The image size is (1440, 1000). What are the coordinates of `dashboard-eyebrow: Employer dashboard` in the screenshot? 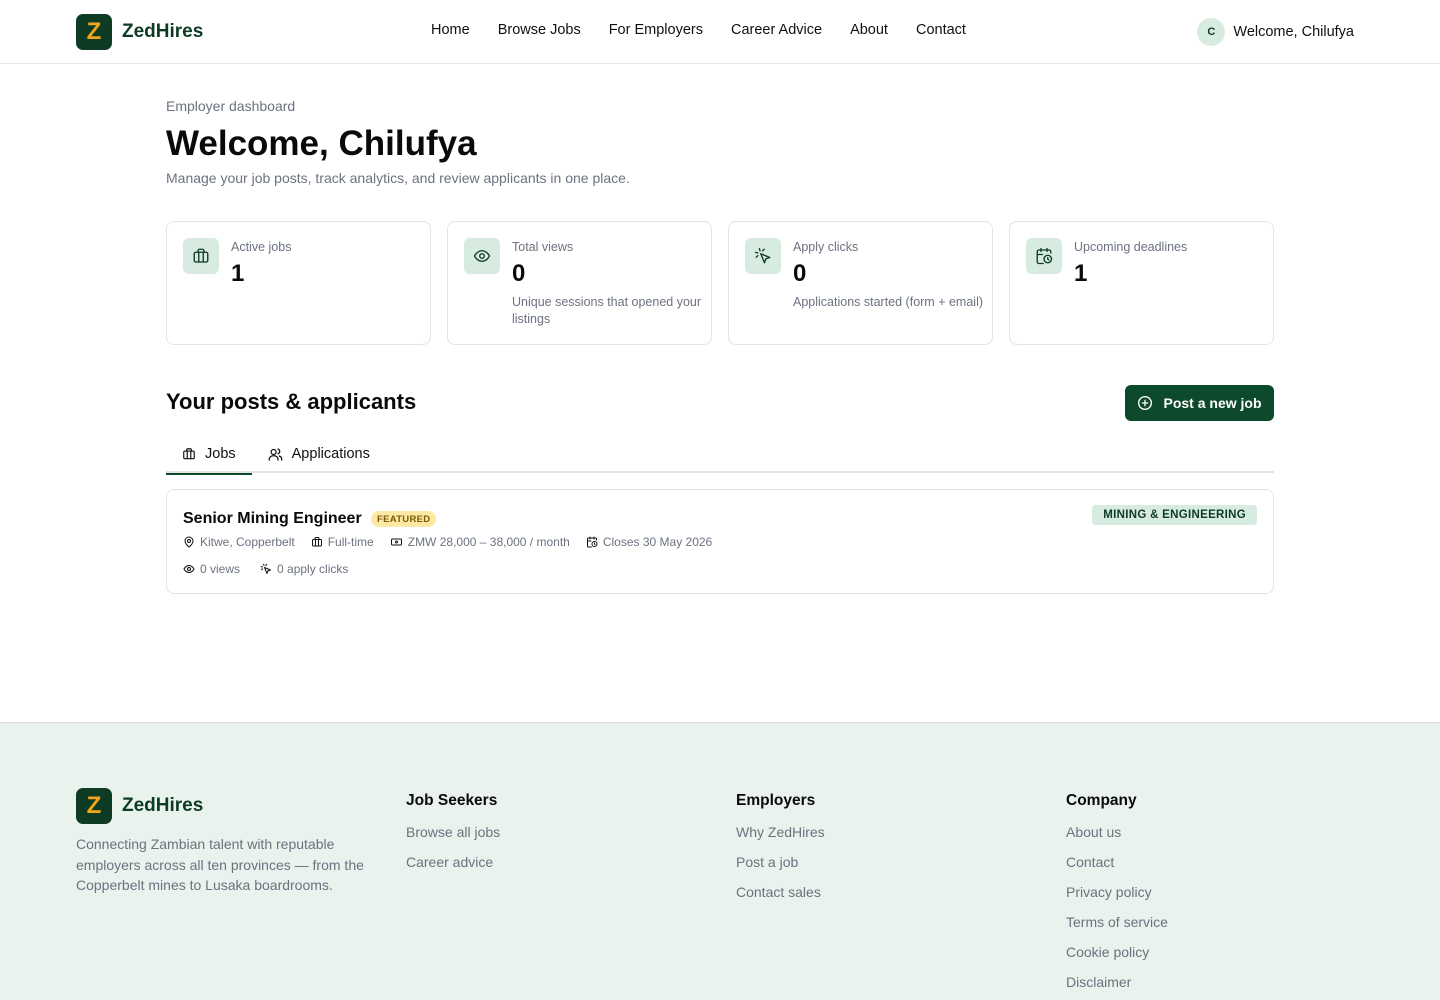 It's located at (231, 106).